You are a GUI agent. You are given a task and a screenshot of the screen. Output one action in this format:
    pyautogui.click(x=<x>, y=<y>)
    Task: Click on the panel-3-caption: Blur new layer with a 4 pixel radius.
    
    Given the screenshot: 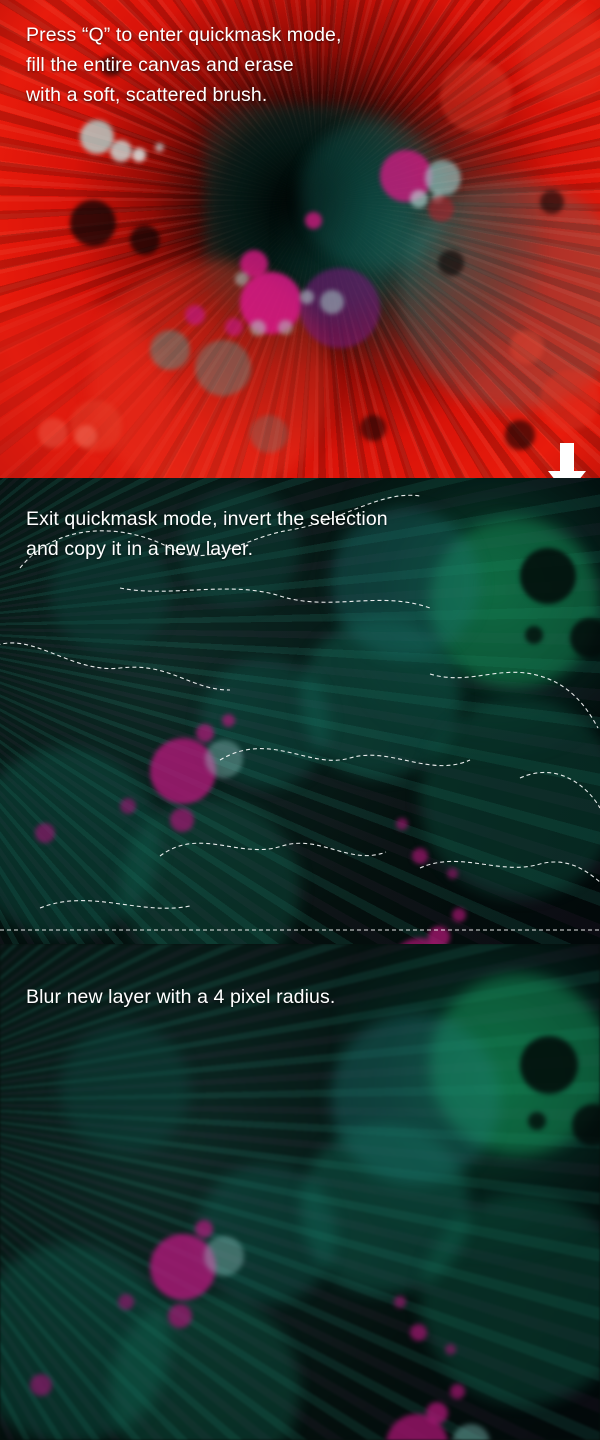 What is the action you would take?
    pyautogui.click(x=181, y=997)
    